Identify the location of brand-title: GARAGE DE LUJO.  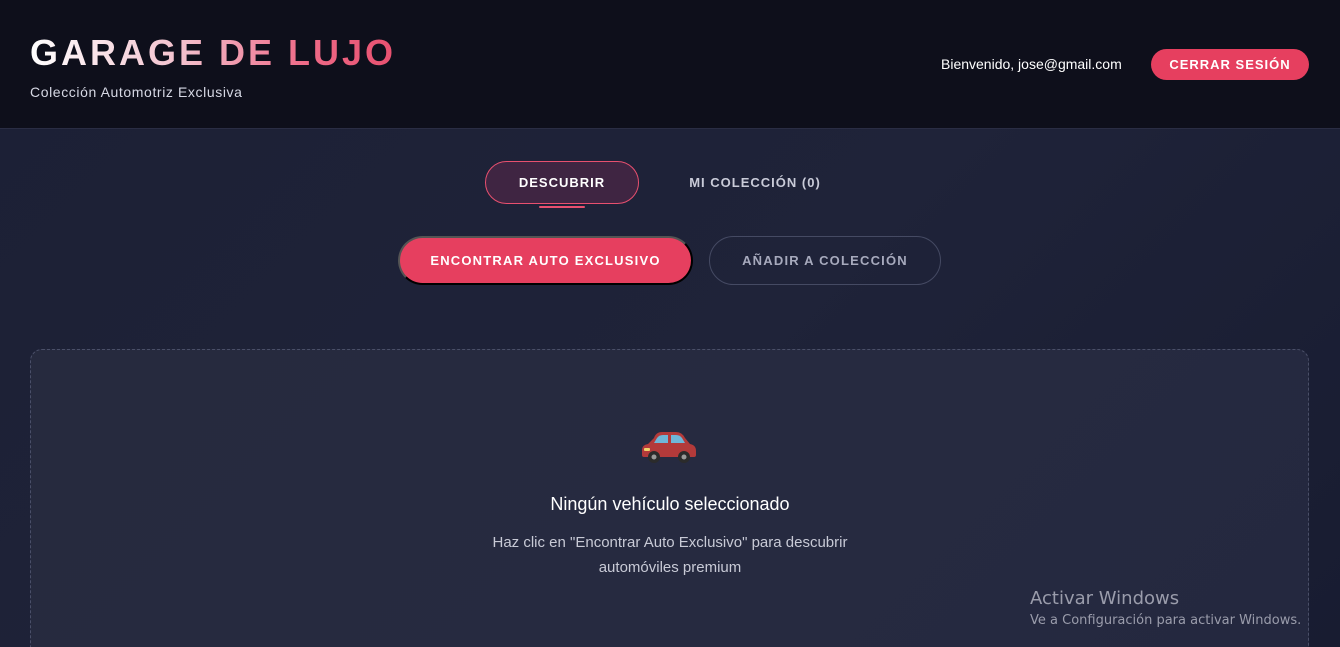
(213, 53).